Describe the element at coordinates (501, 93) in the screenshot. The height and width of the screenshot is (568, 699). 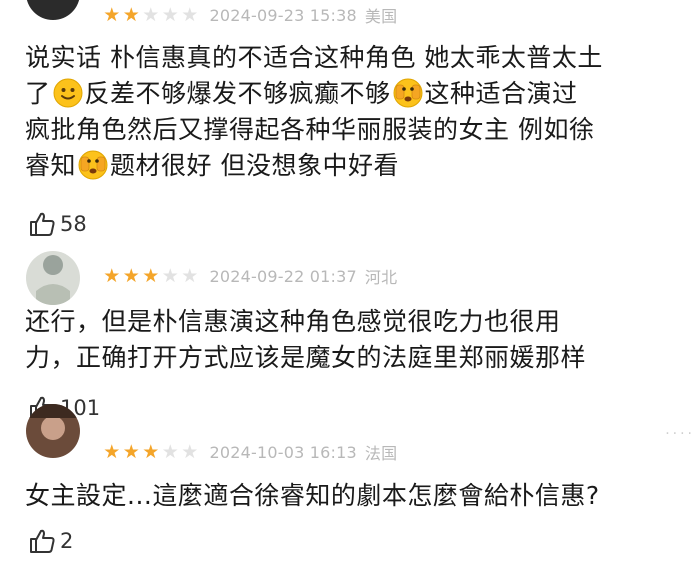
I see `text-fragment: 这种适合演过` at that location.